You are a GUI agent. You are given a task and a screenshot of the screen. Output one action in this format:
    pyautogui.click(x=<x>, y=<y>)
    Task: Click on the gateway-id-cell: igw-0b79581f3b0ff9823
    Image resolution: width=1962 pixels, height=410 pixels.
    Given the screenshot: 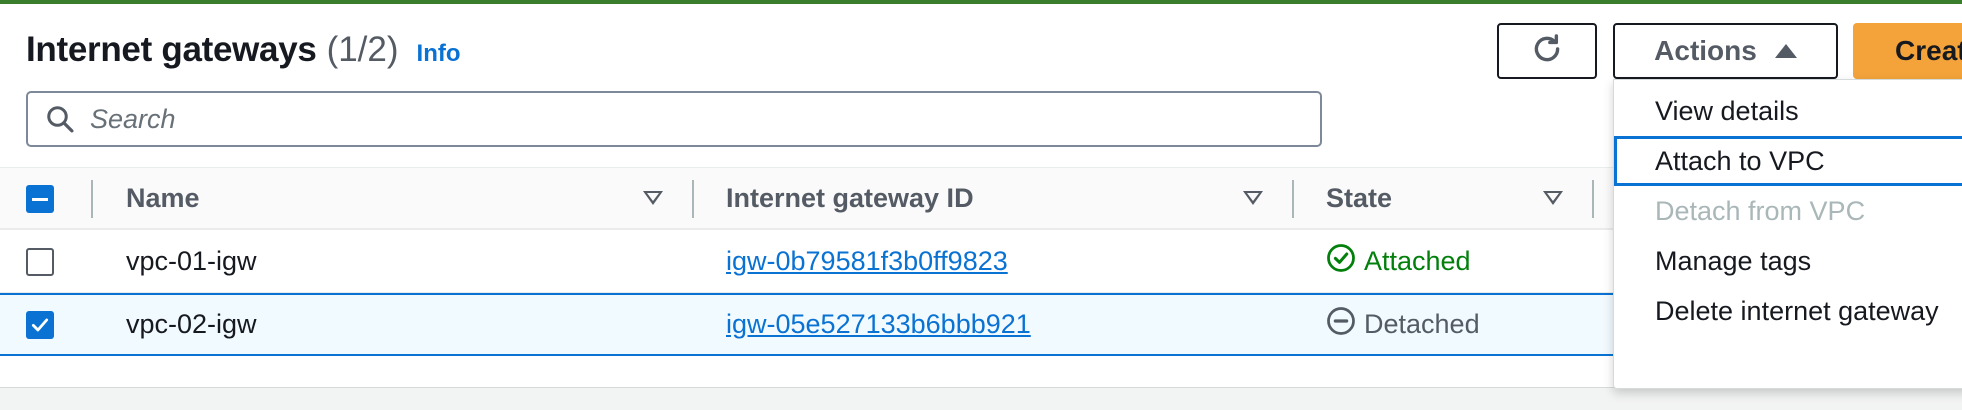 What is the action you would take?
    pyautogui.click(x=867, y=261)
    